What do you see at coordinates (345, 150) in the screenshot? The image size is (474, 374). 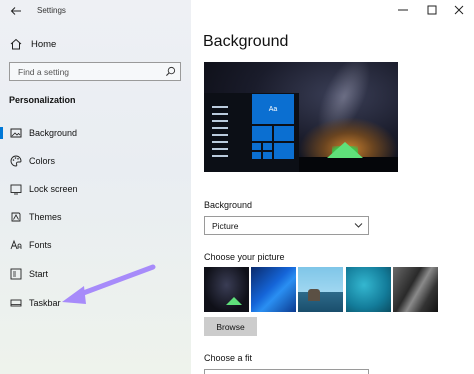 I see `tent` at bounding box center [345, 150].